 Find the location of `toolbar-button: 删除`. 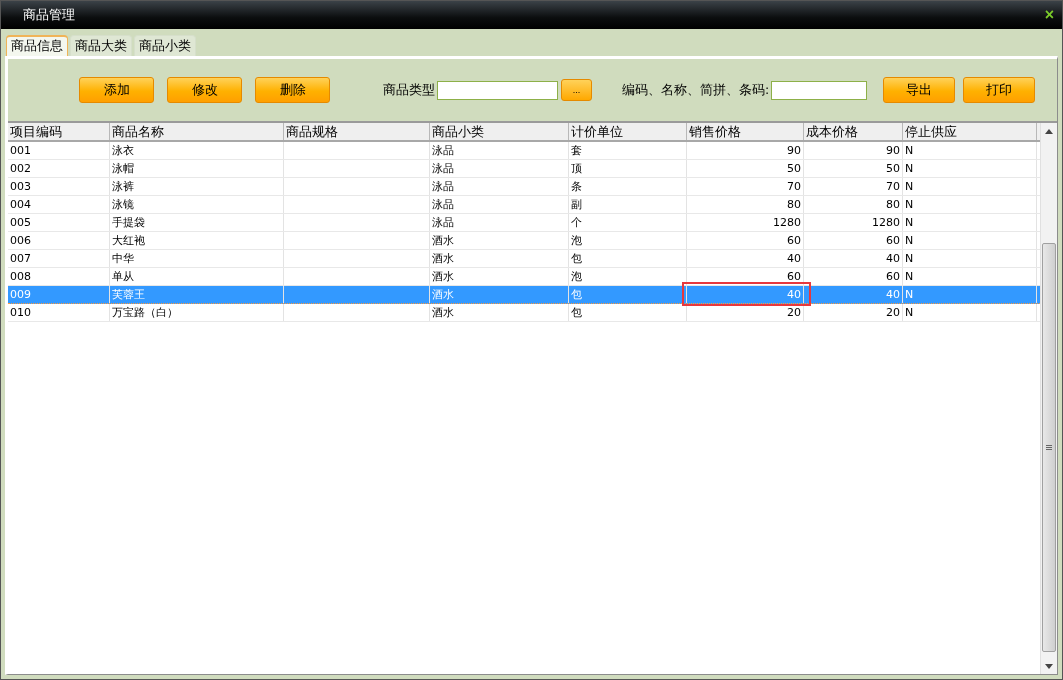

toolbar-button: 删除 is located at coordinates (292, 90).